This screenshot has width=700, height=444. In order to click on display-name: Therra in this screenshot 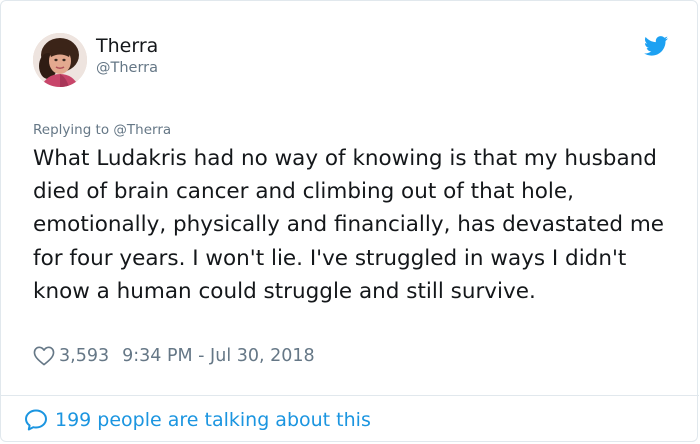, I will do `click(127, 46)`.